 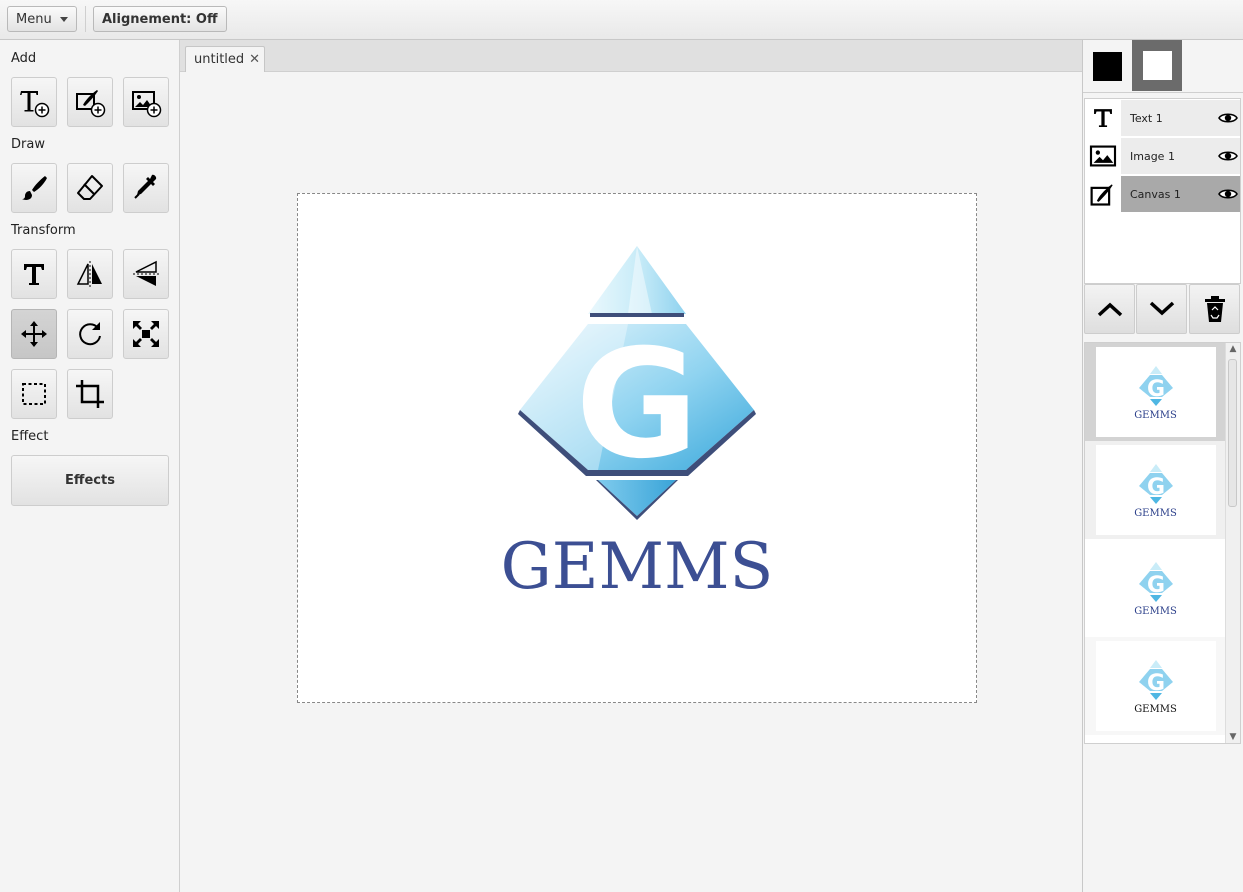 I want to click on section-label-draw: Draw, so click(x=28, y=144).